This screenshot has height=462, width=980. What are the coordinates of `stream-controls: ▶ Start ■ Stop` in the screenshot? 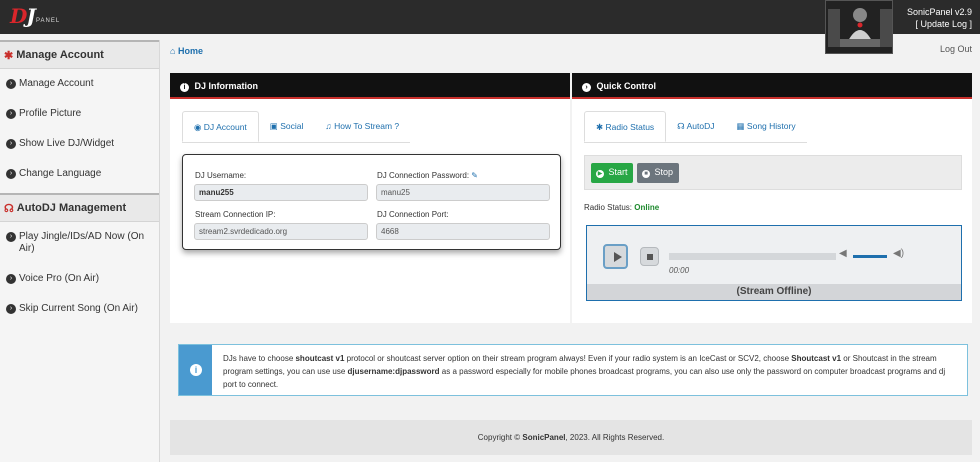 It's located at (773, 172).